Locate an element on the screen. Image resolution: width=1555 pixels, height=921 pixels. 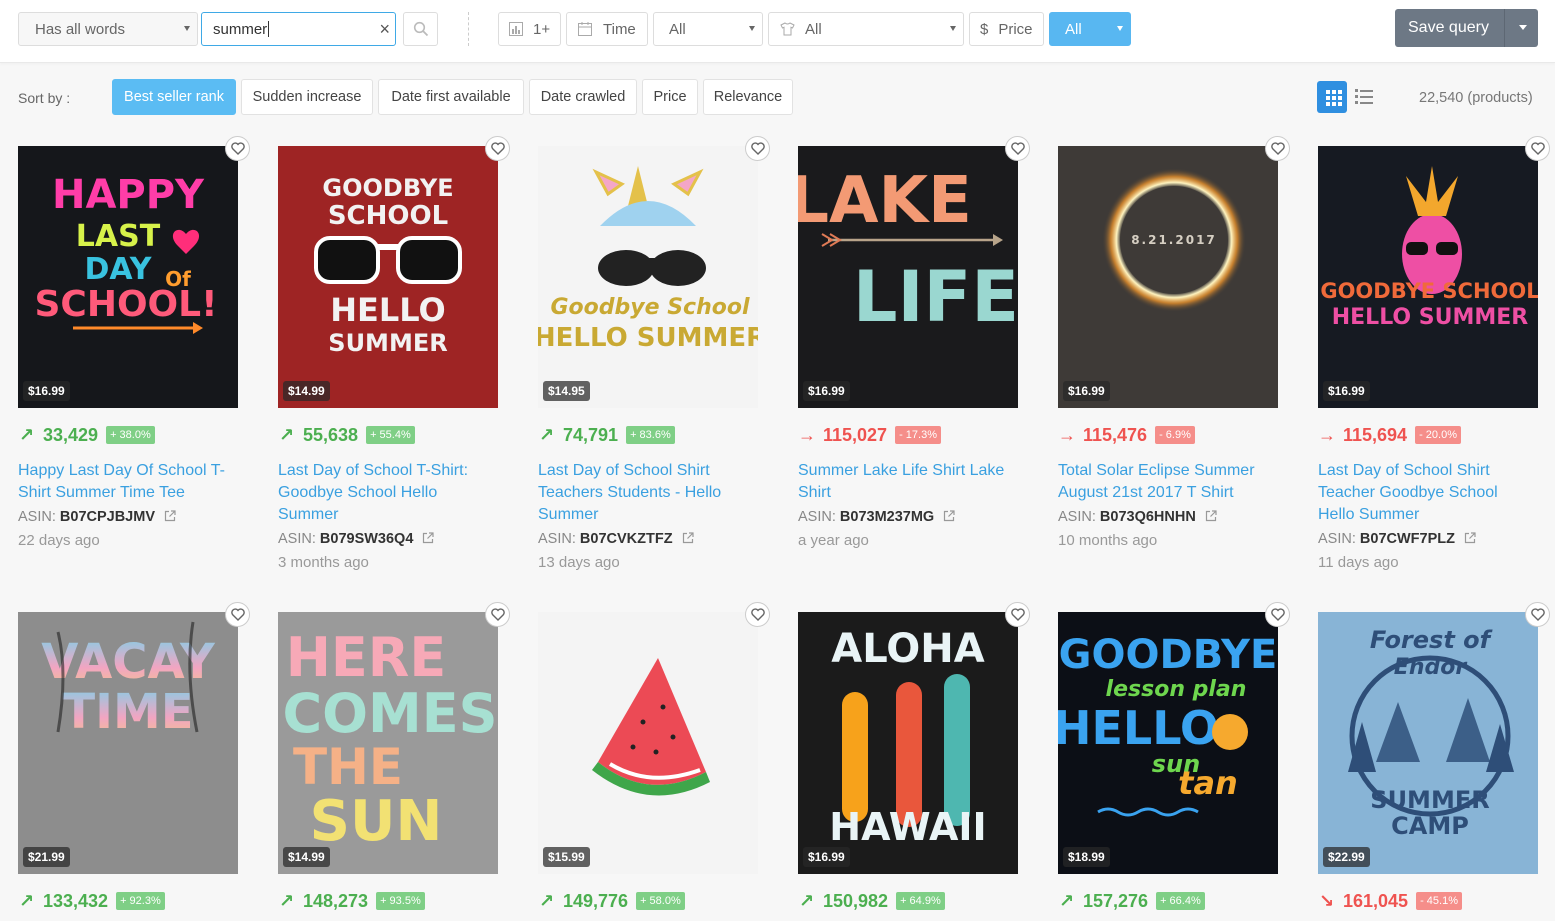
calendar-icon is located at coordinates (585, 29).